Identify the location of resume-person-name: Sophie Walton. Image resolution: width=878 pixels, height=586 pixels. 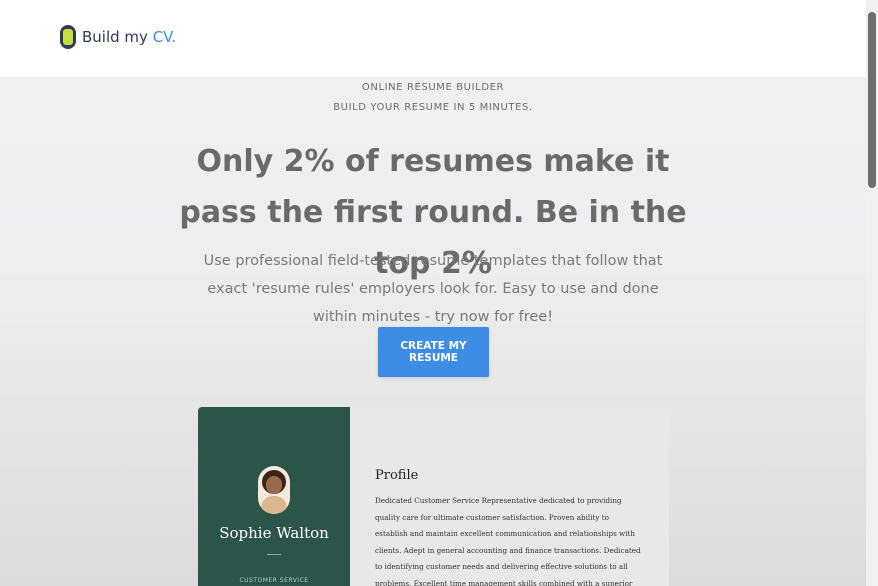
(274, 533).